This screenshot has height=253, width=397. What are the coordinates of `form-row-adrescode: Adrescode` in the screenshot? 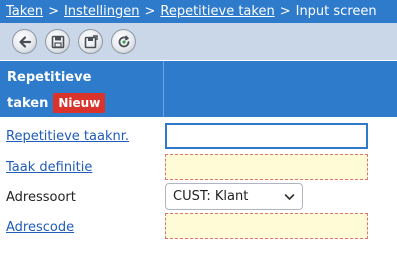 It's located at (198, 227).